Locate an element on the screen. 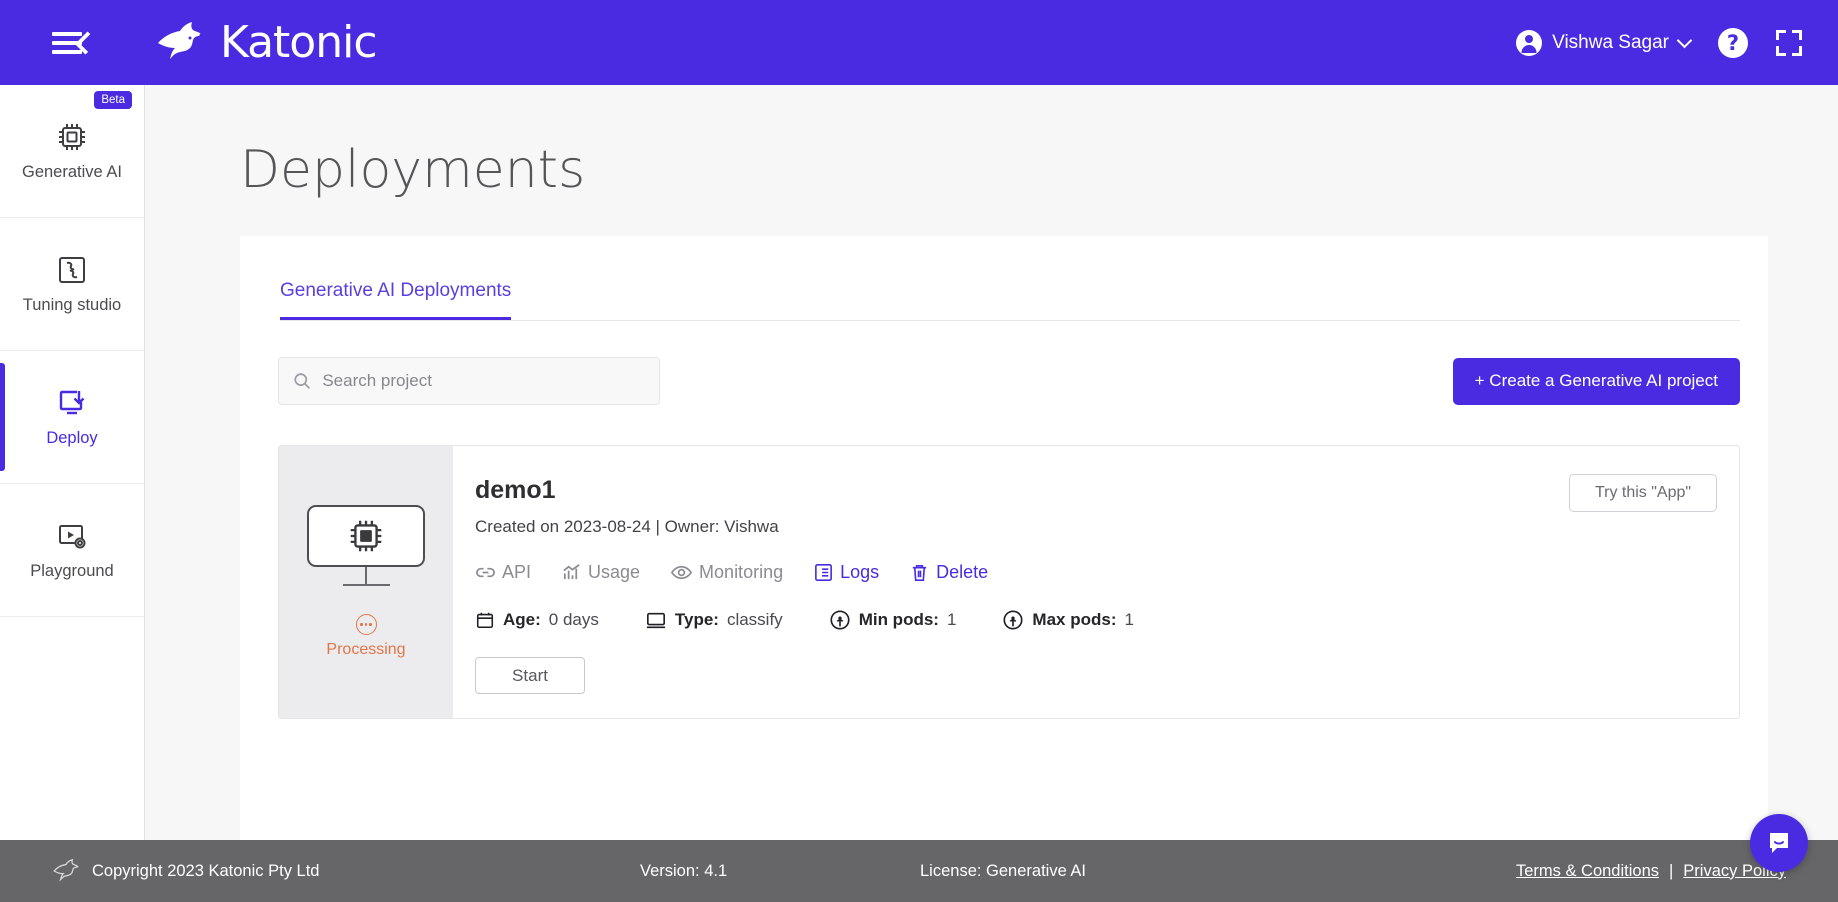 This screenshot has height=902, width=1838. brand-logo: Katonic is located at coordinates (266, 42).